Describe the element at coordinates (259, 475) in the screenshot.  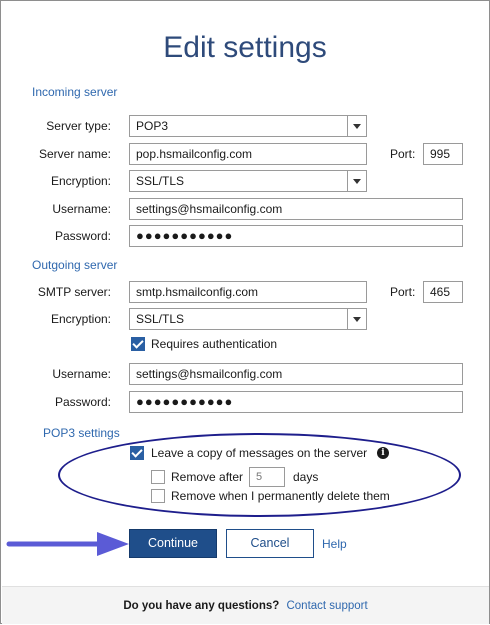
I see `annotation-oval` at that location.